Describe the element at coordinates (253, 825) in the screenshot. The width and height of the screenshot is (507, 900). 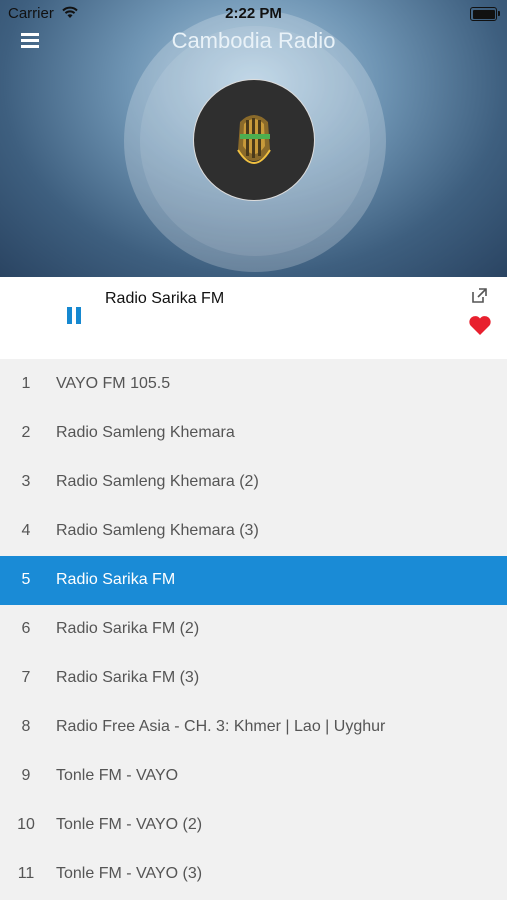
I see `station-row: 10 Tonle FM - VAYO (2)` at that location.